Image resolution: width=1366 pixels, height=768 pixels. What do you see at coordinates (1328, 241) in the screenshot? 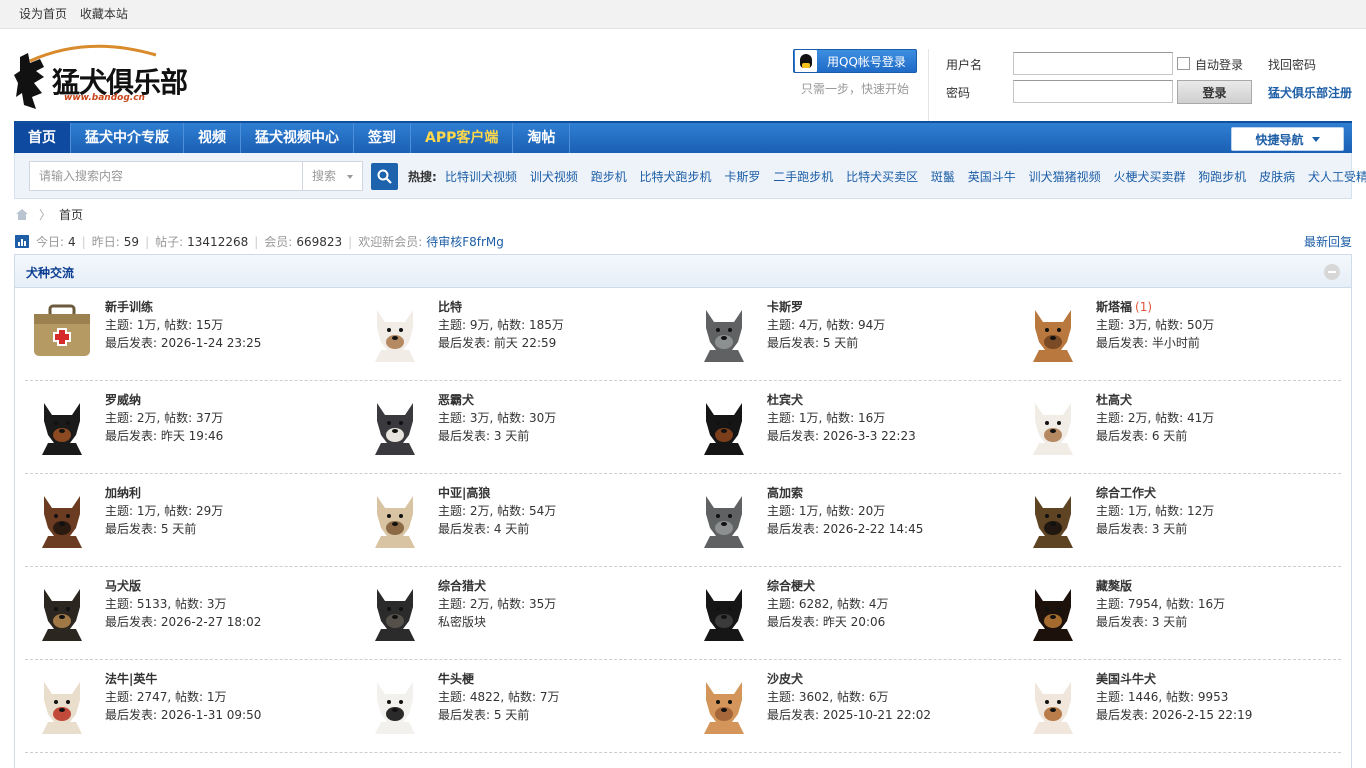
I see `latest-replies-link: 最新回复` at bounding box center [1328, 241].